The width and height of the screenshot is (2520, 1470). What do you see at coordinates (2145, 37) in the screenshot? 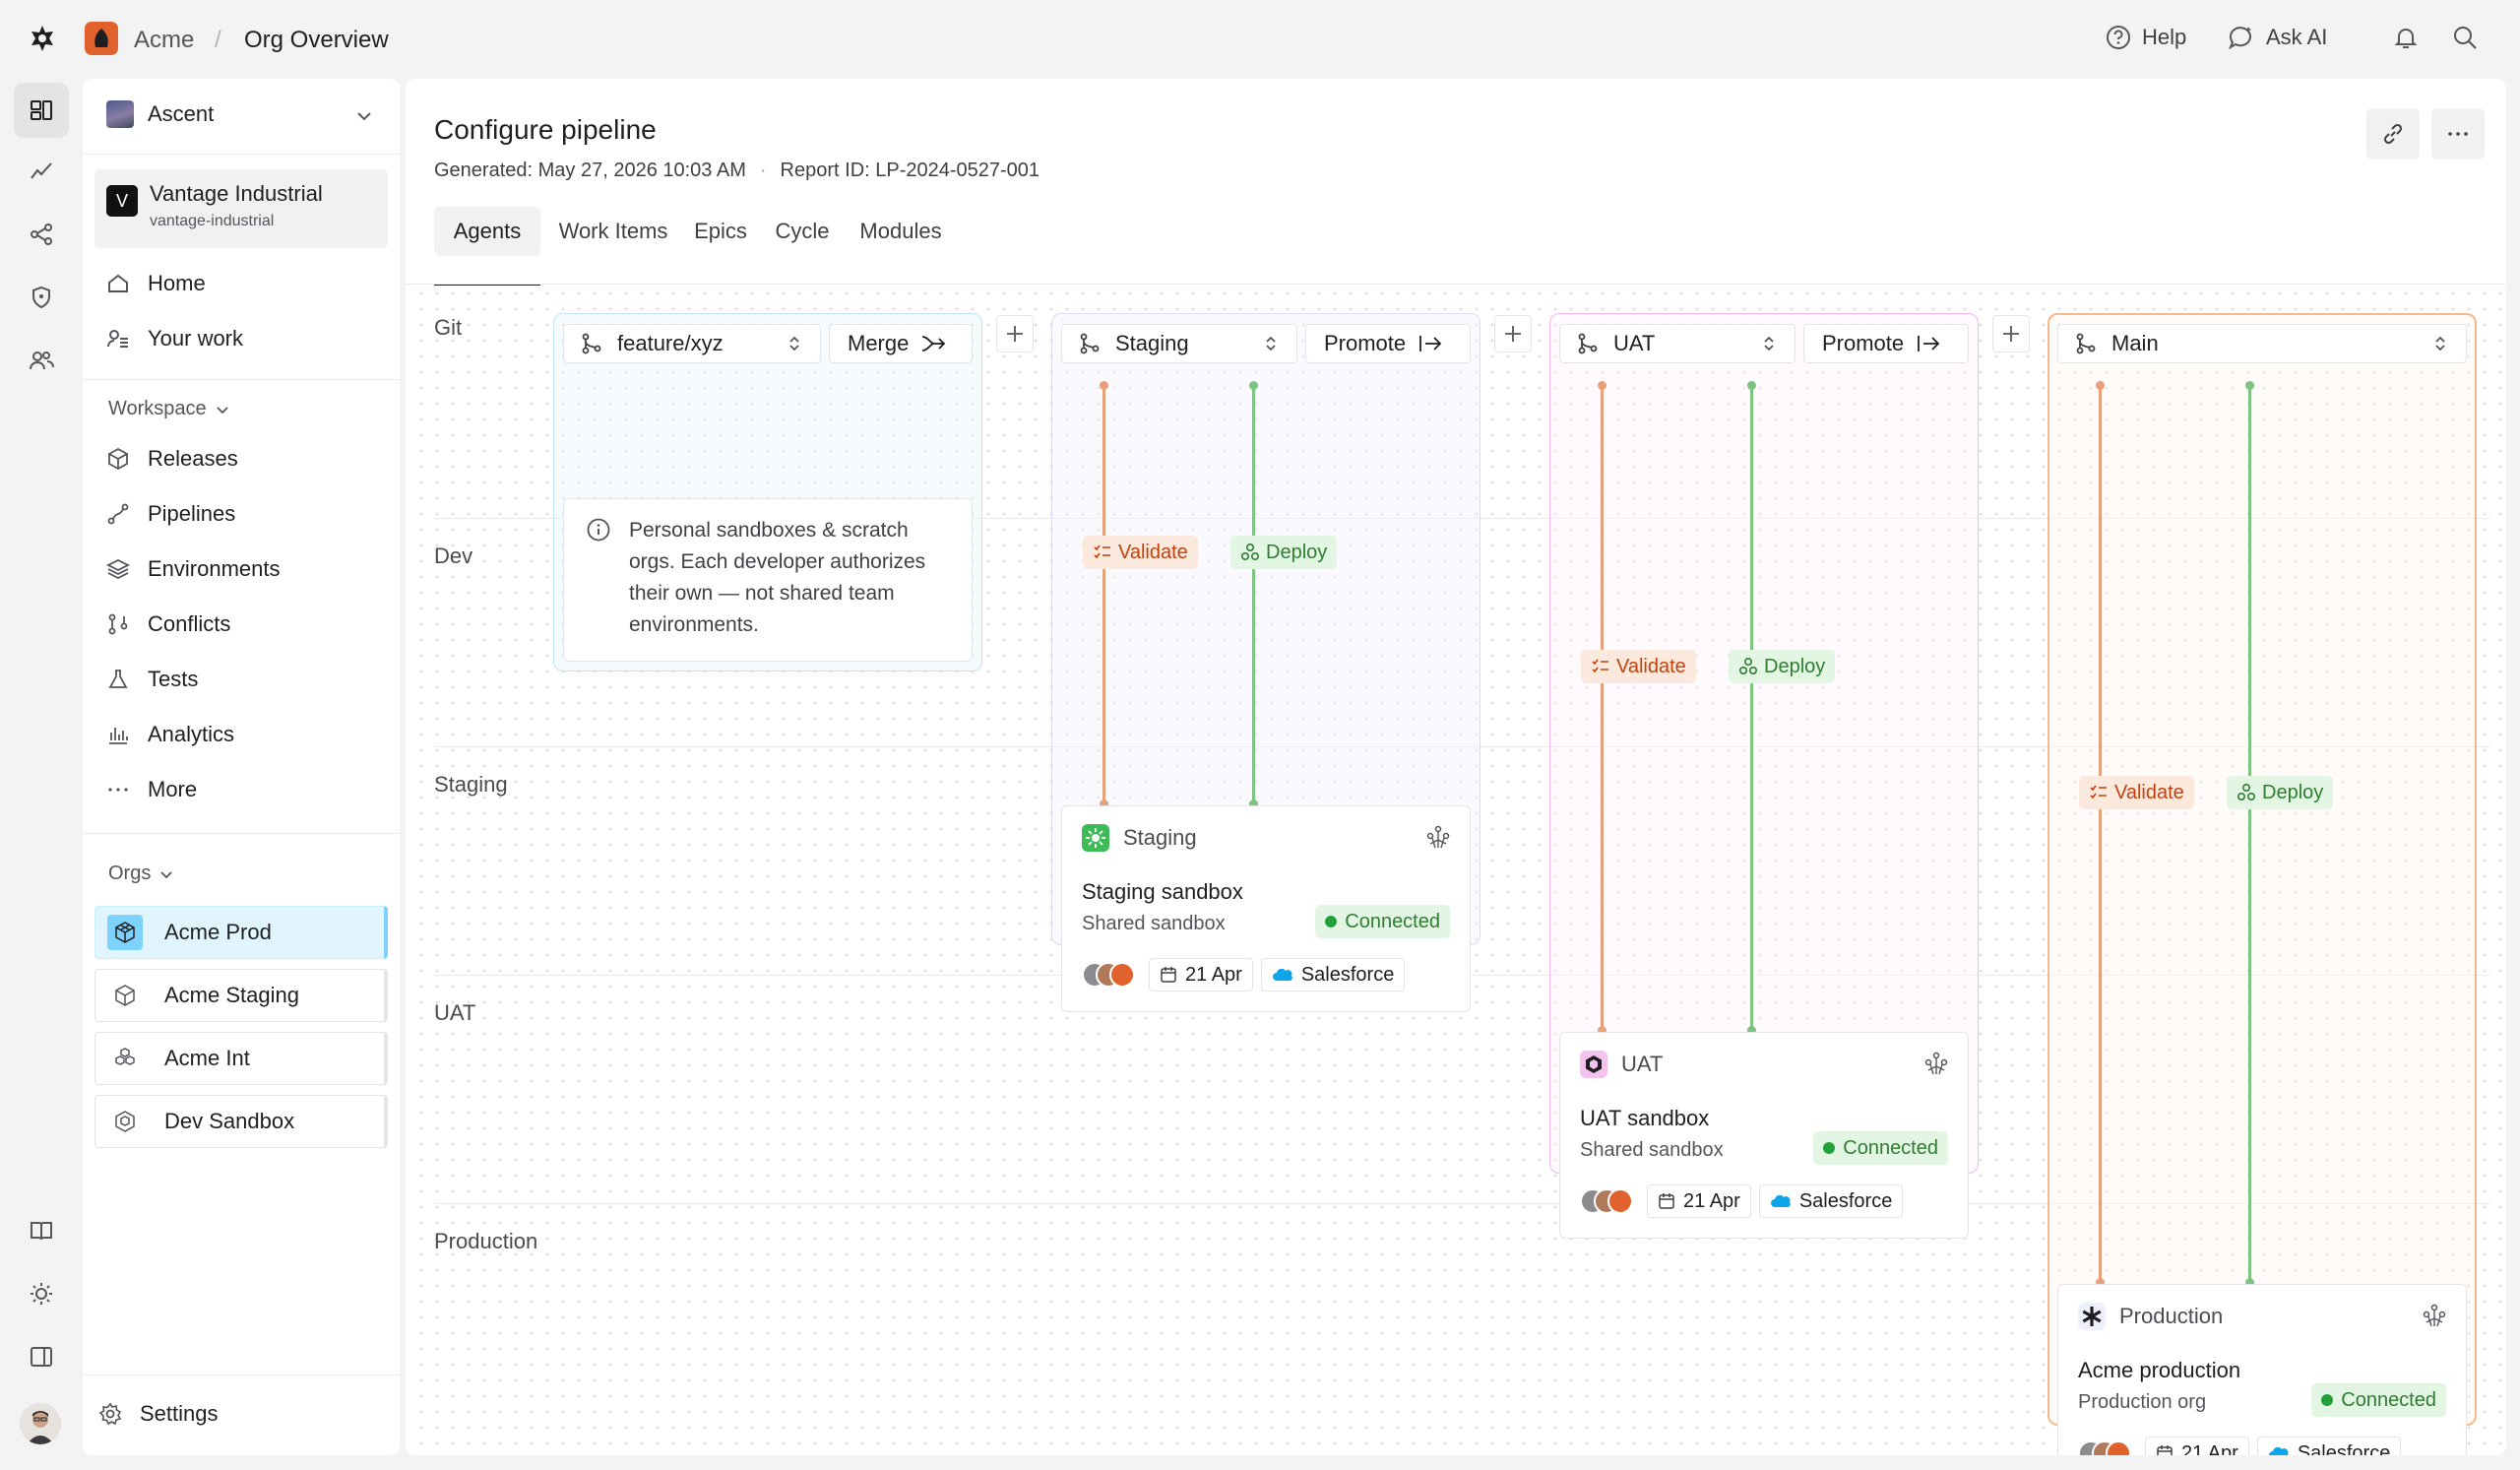
I see `help-button: Help` at bounding box center [2145, 37].